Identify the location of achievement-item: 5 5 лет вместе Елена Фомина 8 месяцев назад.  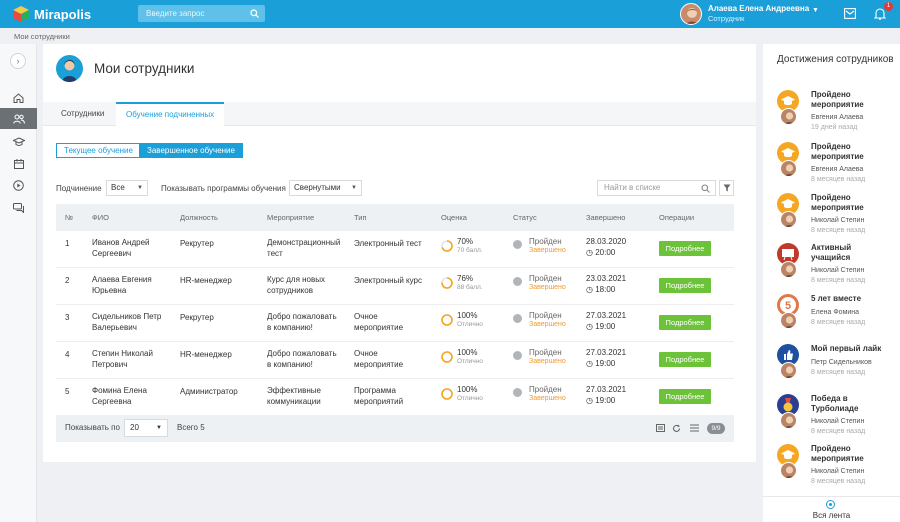
(831, 319).